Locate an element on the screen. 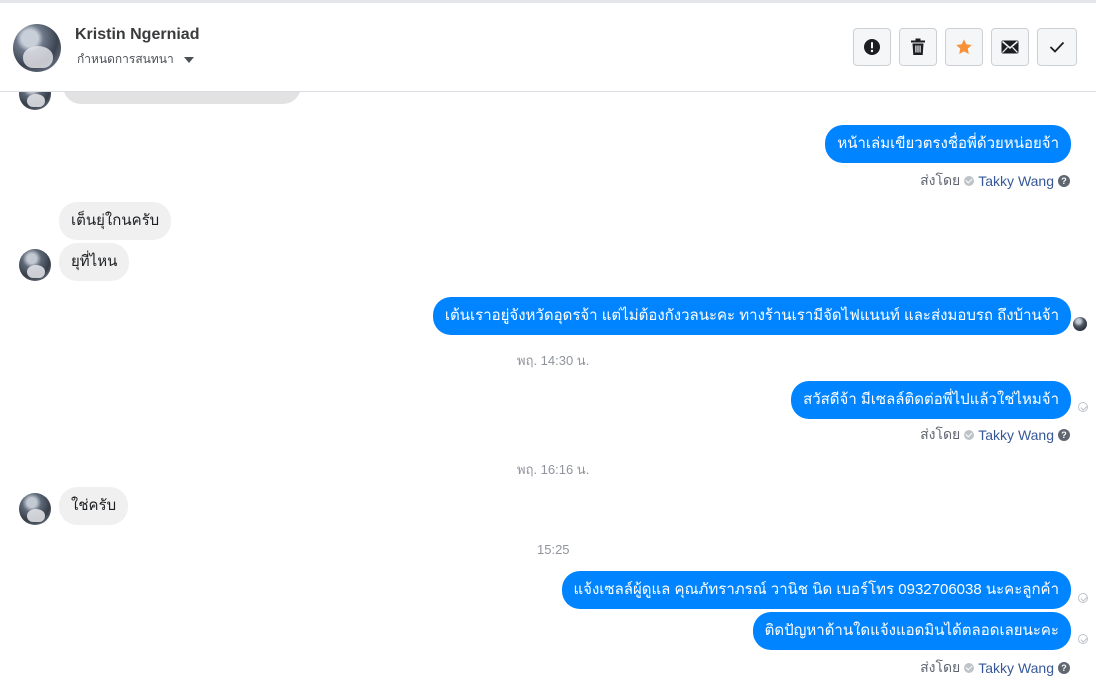  spam-button is located at coordinates (872, 47).